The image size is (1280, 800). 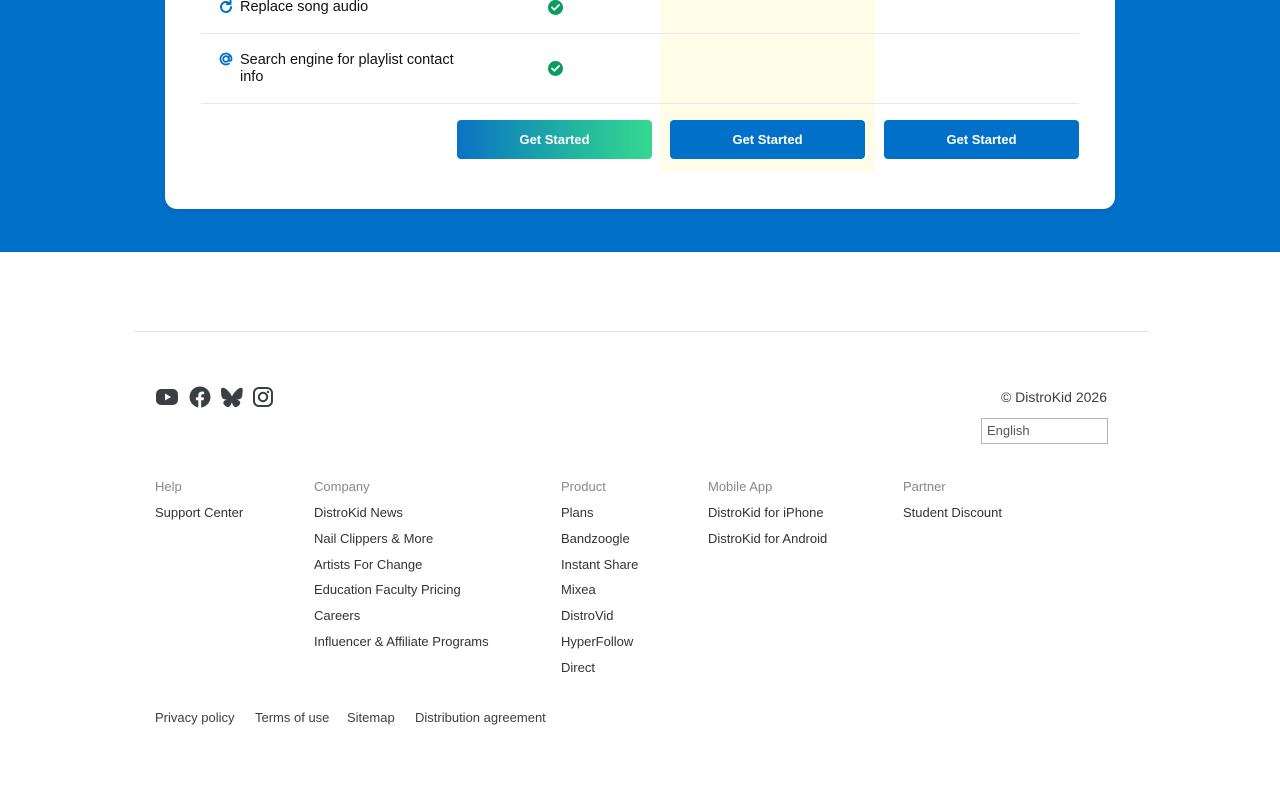 What do you see at coordinates (640, 69) in the screenshot?
I see `feature-row: Search engine for playlist contact info` at bounding box center [640, 69].